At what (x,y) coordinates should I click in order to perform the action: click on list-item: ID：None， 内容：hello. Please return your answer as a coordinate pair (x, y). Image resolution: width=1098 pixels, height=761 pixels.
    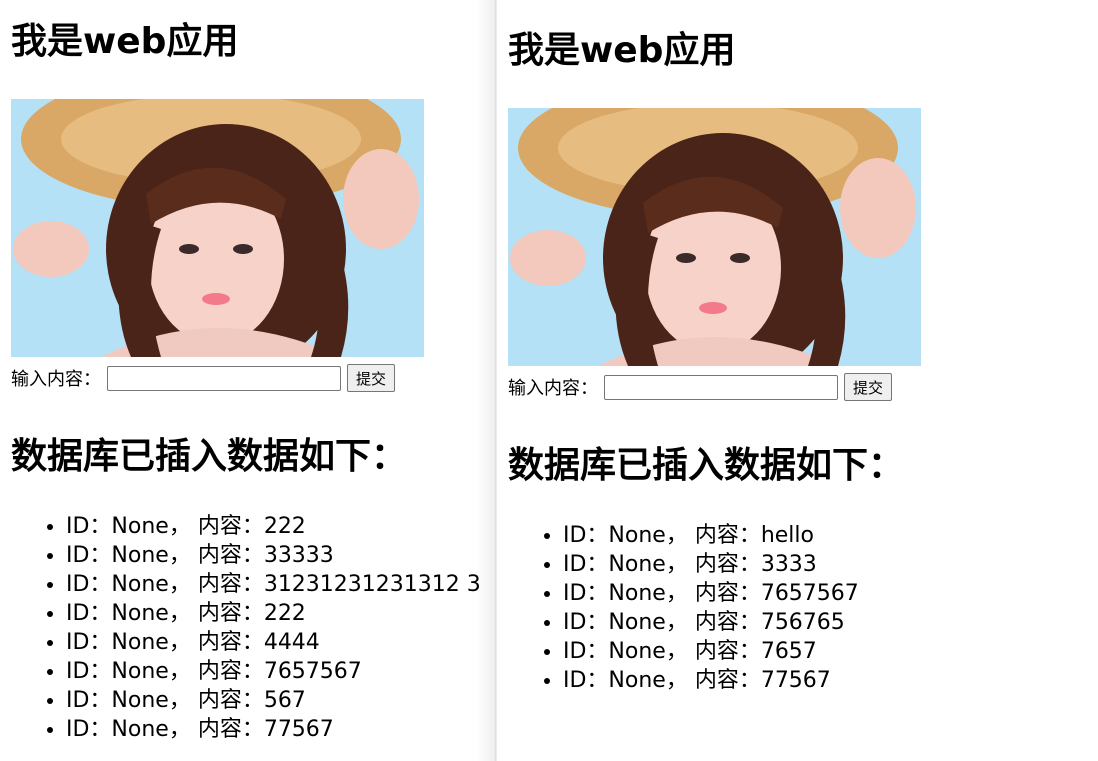
    Looking at the image, I should click on (711, 535).